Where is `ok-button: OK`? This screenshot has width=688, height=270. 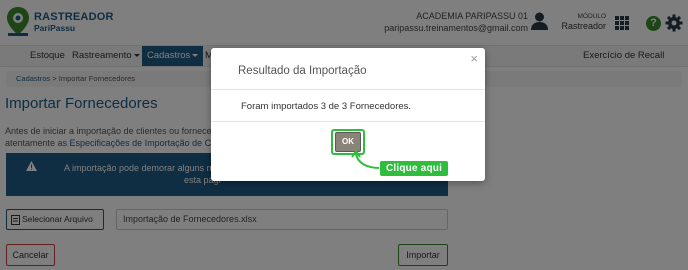
ok-button: OK is located at coordinates (348, 142).